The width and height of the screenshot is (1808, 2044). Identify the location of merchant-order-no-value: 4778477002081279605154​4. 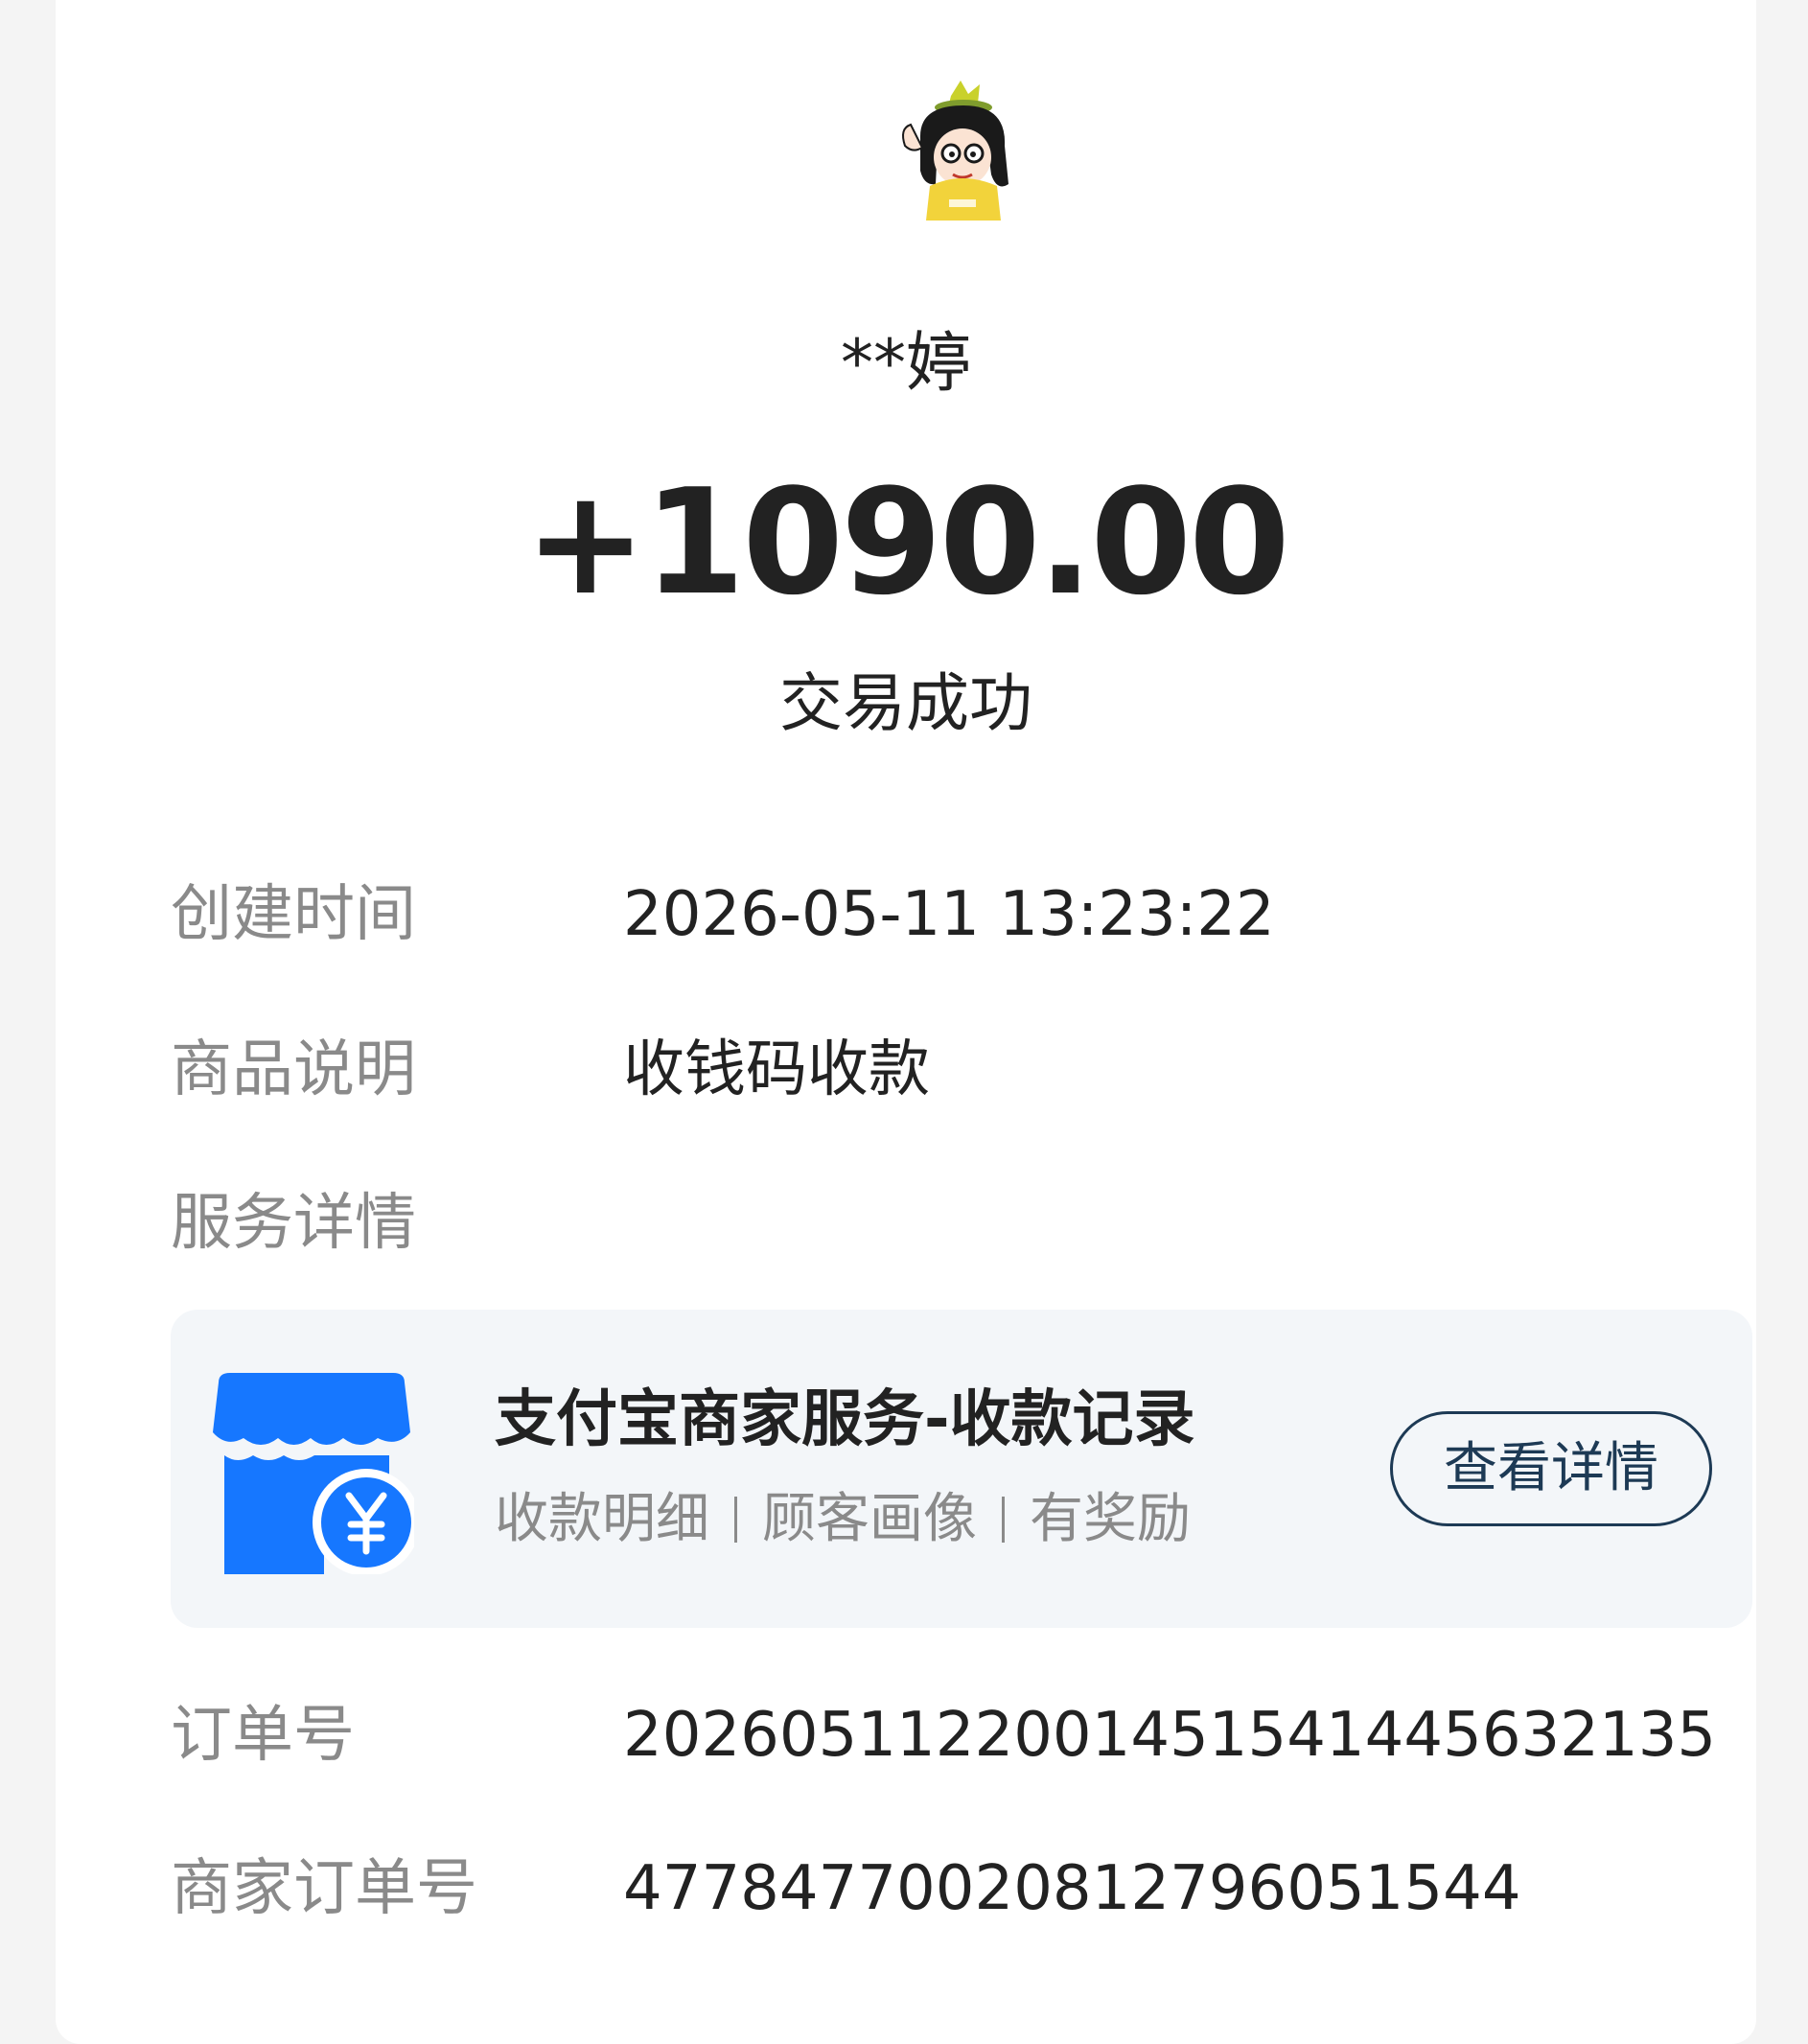
(1072, 1888).